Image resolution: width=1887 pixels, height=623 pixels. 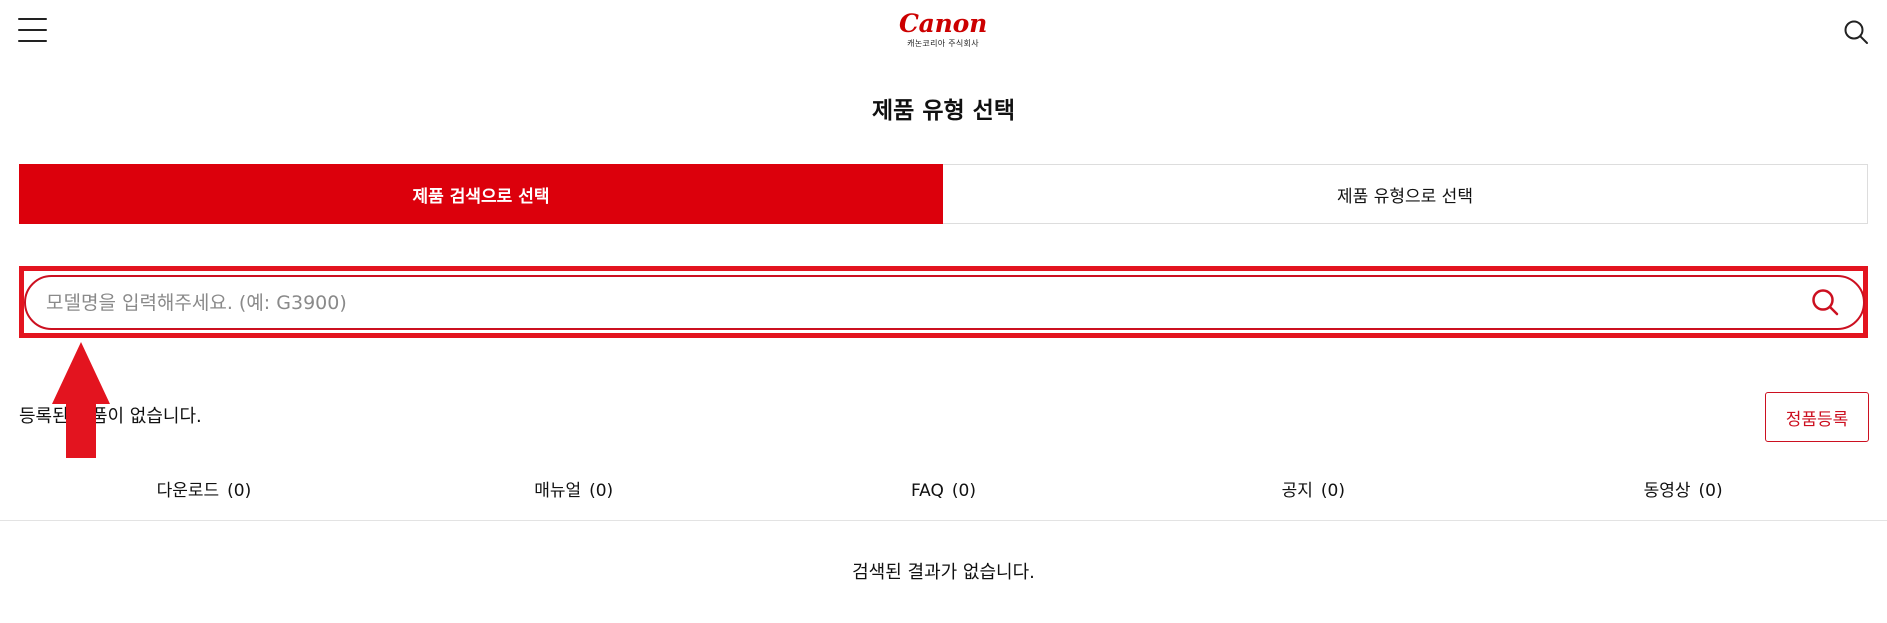 I want to click on search-submit-icon, so click(x=1825, y=302).